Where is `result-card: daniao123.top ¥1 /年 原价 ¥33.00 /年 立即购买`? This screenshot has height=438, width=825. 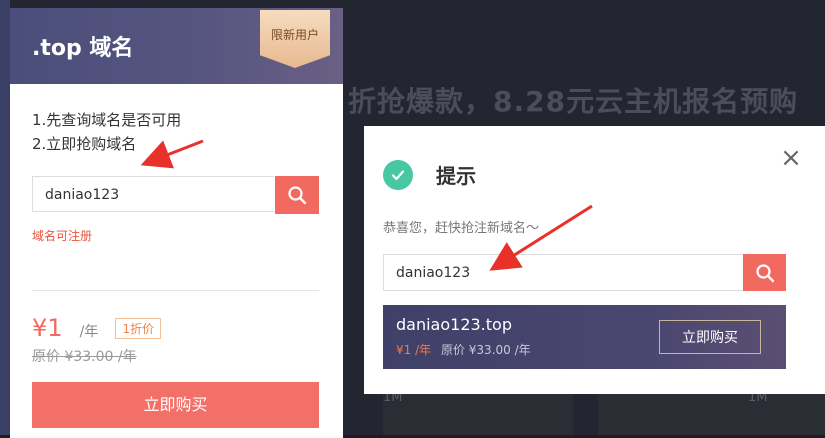
result-card: daniao123.top ¥1 /年 原价 ¥33.00 /年 立即购买 is located at coordinates (584, 337).